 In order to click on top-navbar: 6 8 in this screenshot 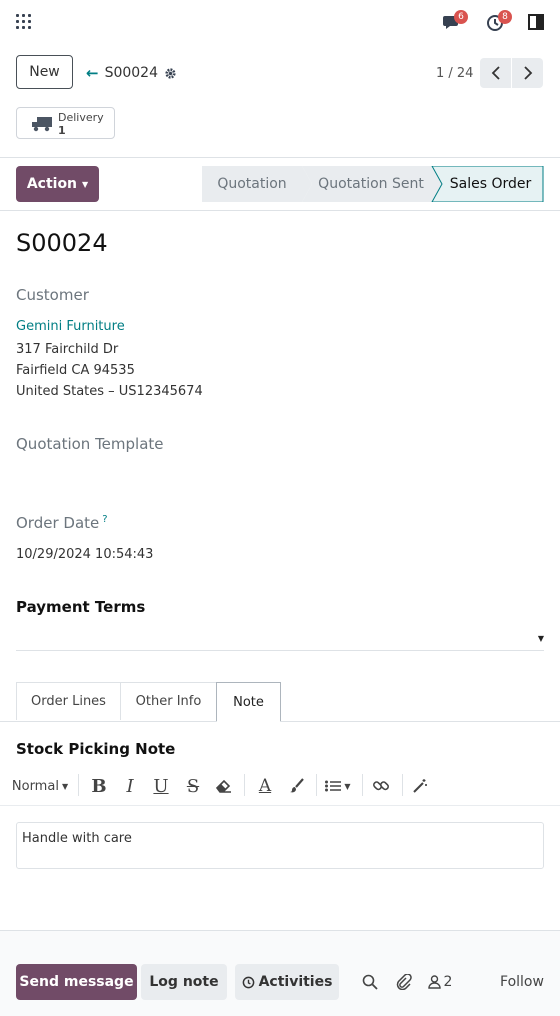, I will do `click(280, 22)`.